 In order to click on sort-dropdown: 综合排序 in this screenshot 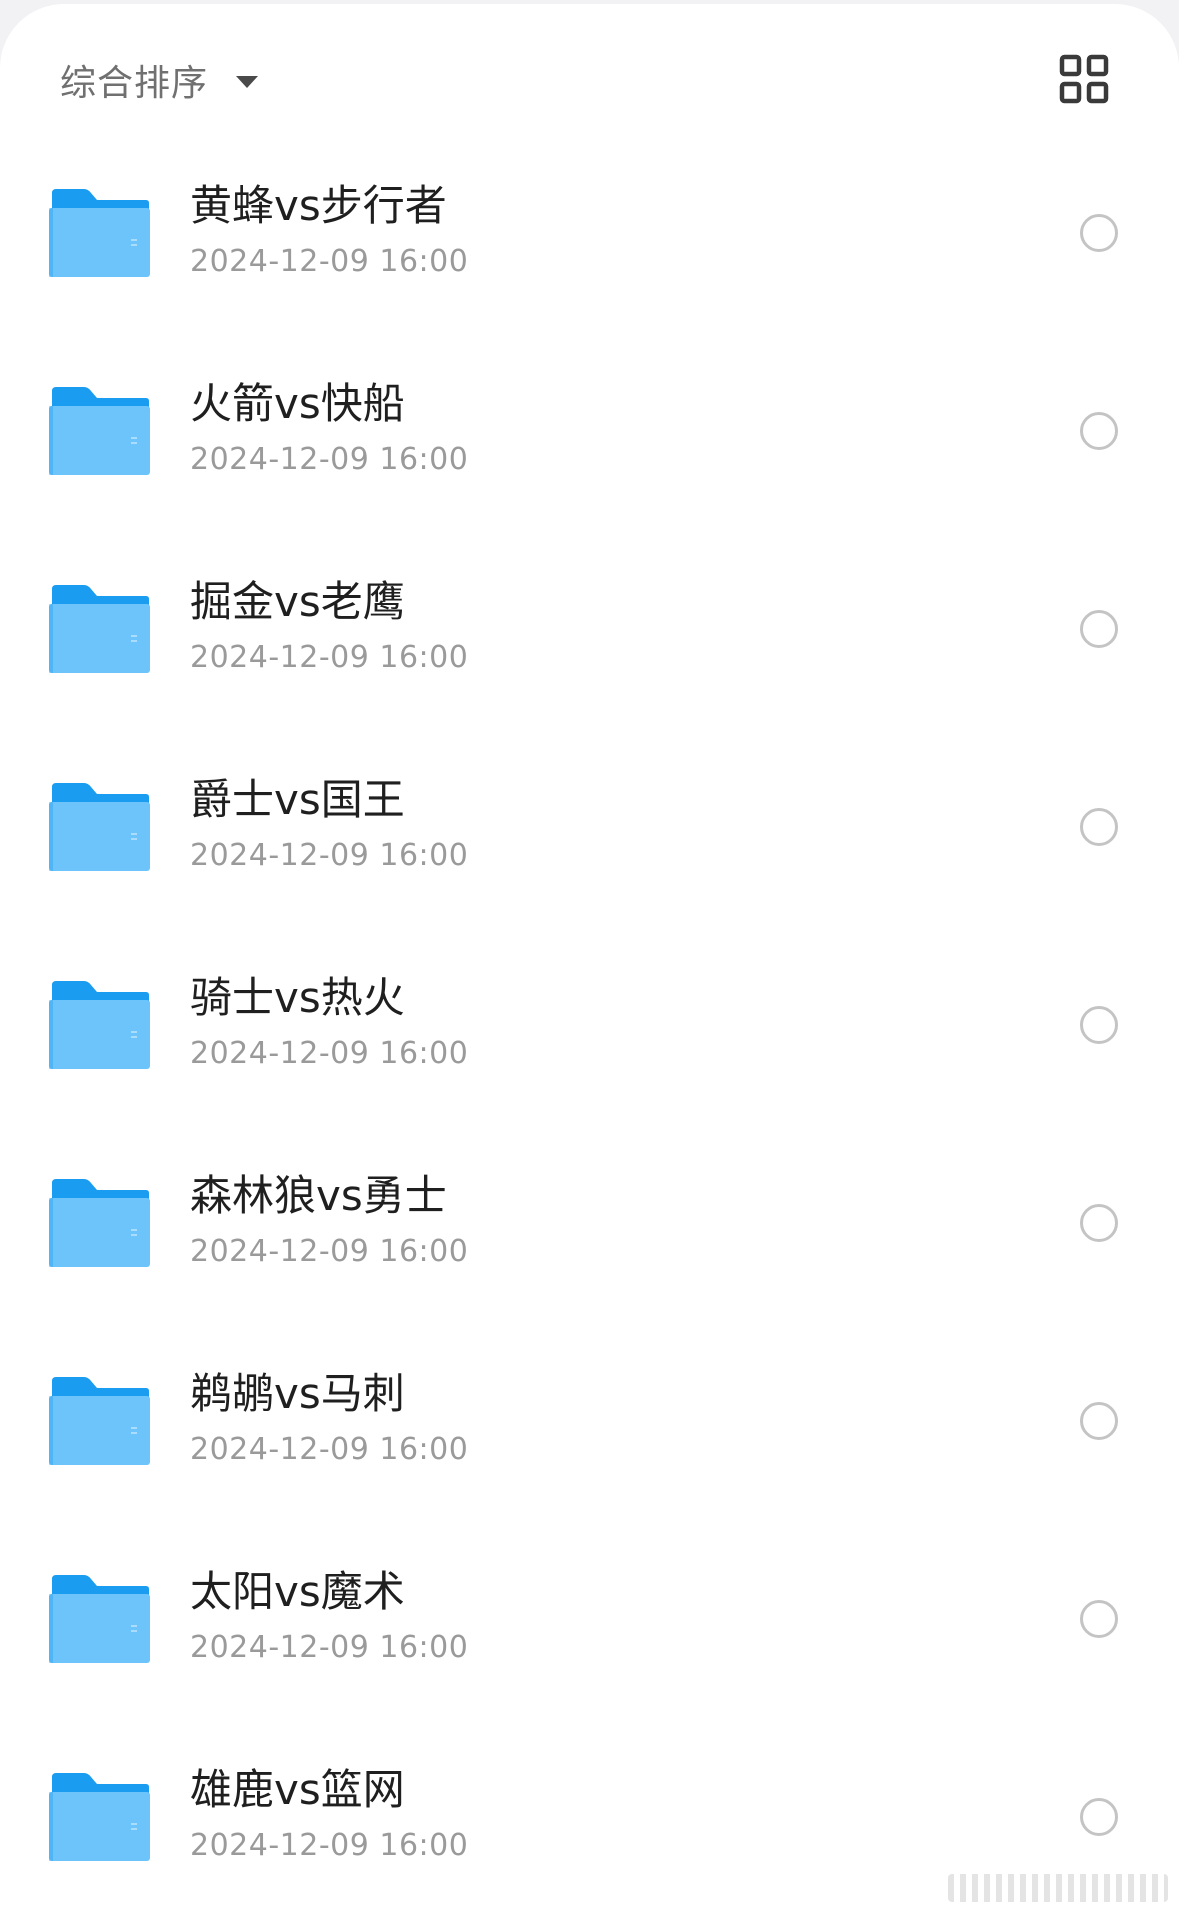, I will do `click(159, 80)`.